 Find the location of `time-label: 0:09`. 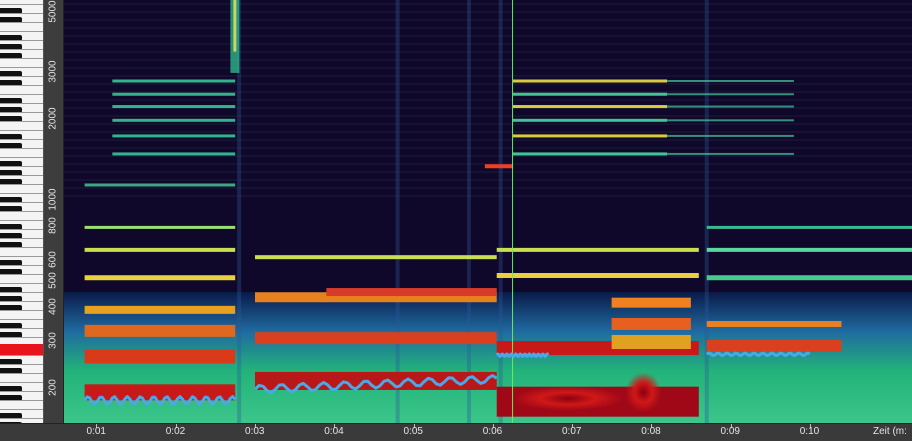

time-label: 0:09 is located at coordinates (730, 431).